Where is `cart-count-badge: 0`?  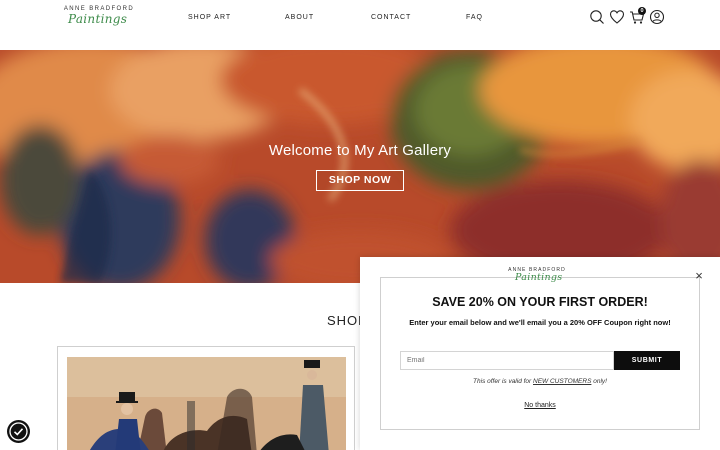 cart-count-badge: 0 is located at coordinates (642, 11).